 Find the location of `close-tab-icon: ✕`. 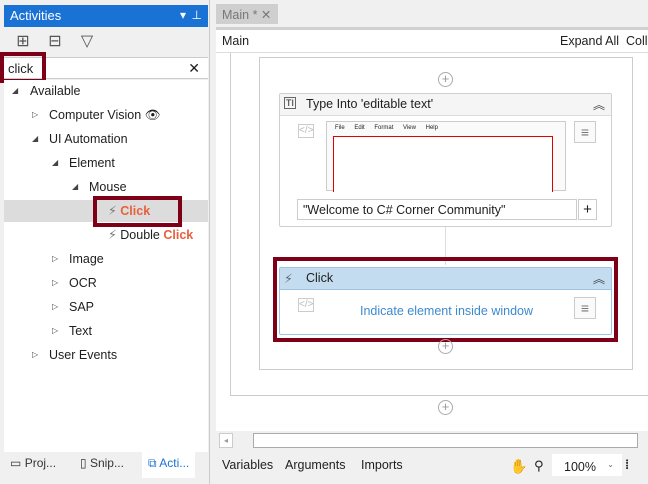

close-tab-icon: ✕ is located at coordinates (266, 15).